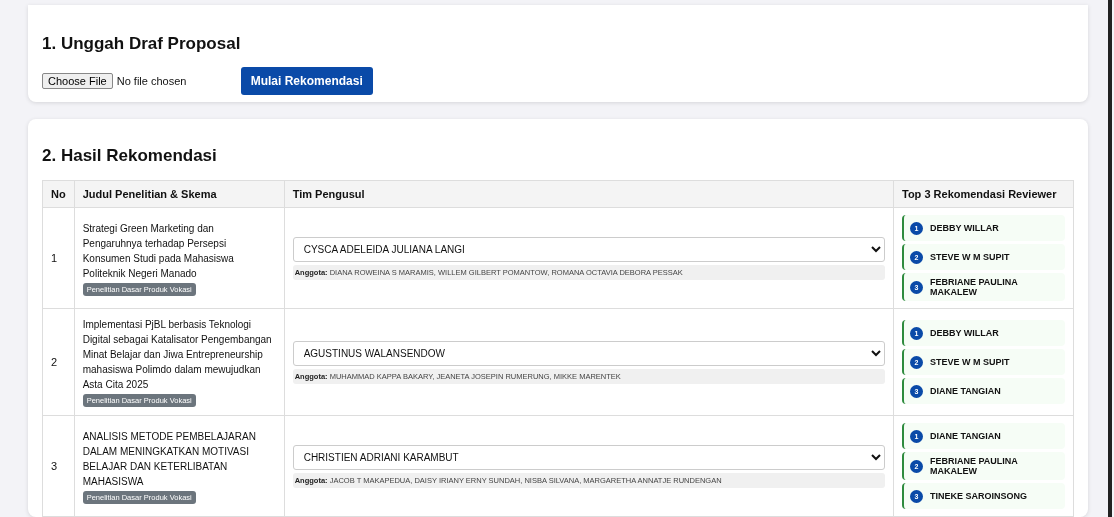 This screenshot has height=517, width=1114. Describe the element at coordinates (588, 353) in the screenshot. I see `leader-dropdown: AGUSTINUS WALANSENDOW` at that location.